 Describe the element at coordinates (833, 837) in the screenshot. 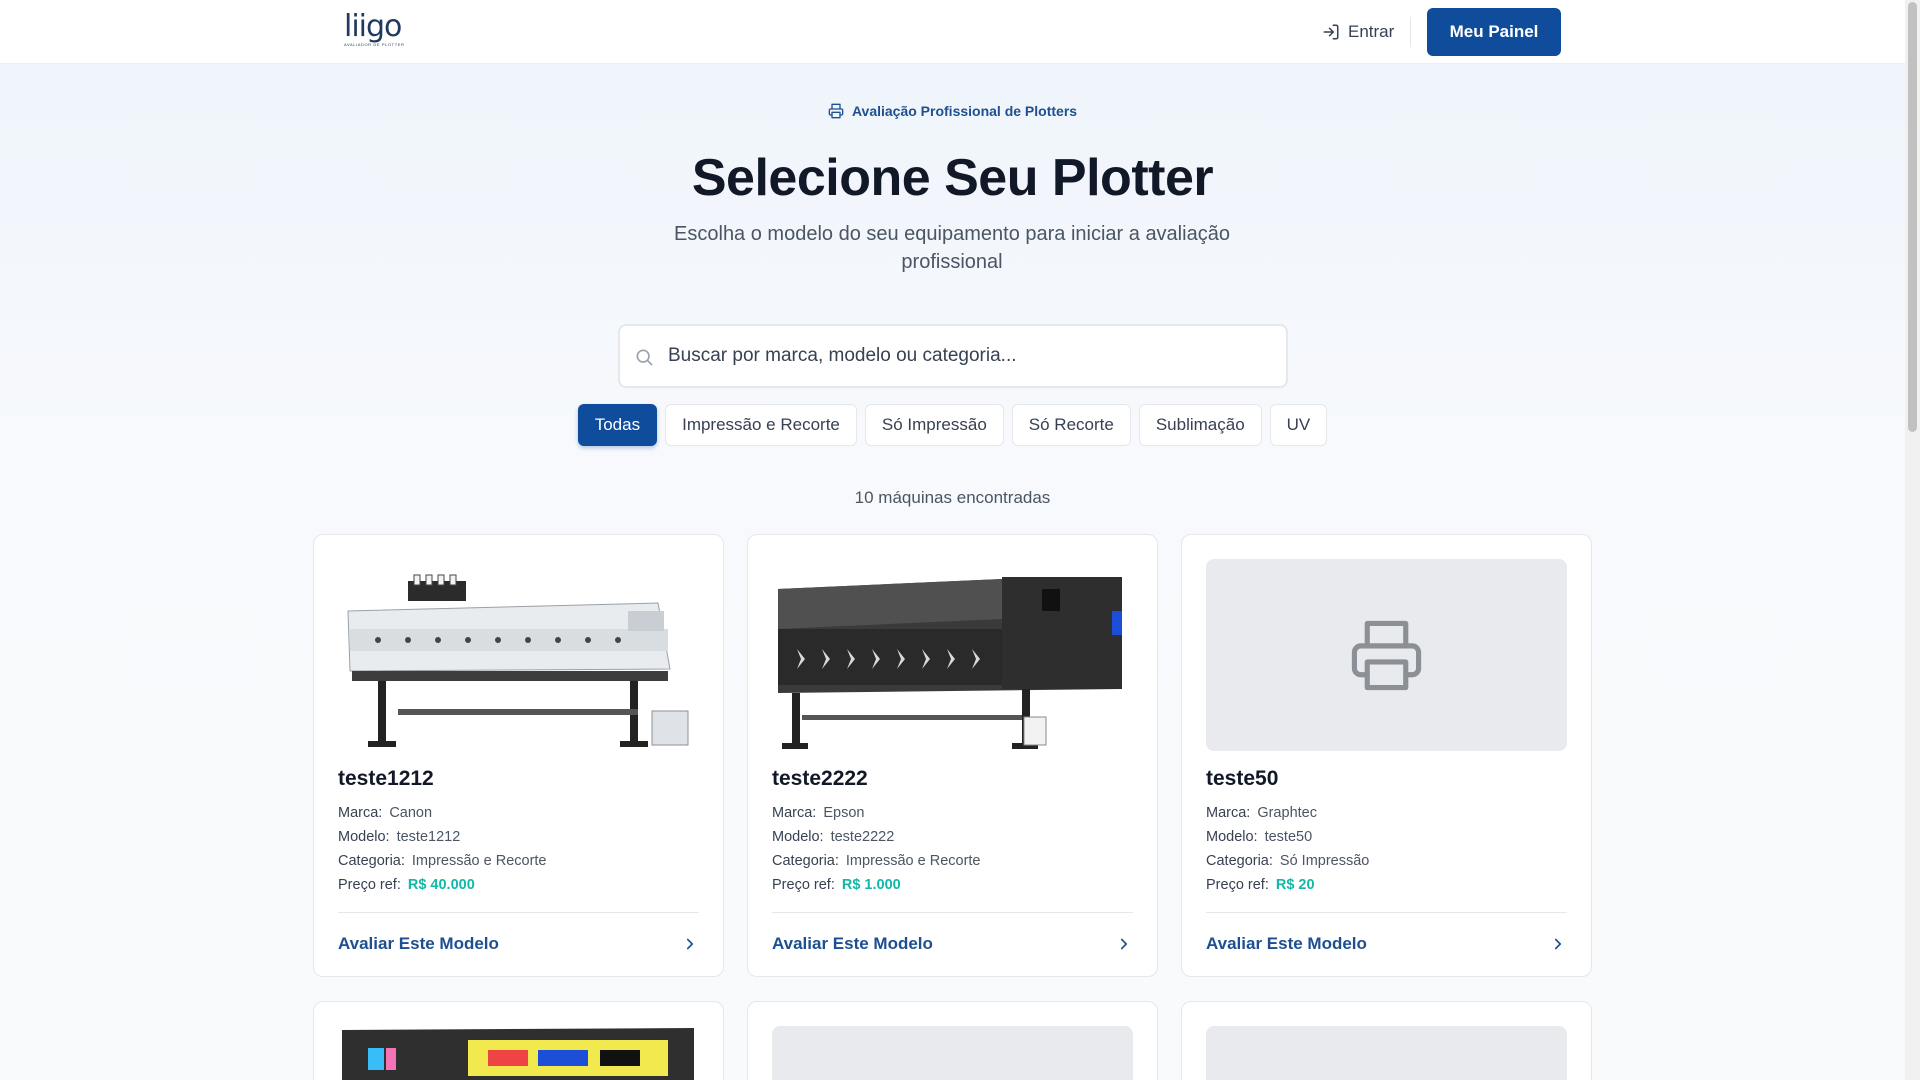

I see `spec-model: Modelo: teste2222` at that location.